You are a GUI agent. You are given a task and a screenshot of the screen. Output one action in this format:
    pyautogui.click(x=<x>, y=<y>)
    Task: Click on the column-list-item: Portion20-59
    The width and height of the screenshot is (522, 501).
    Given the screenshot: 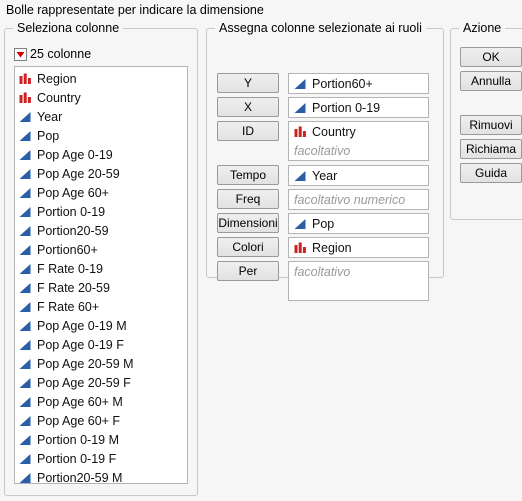 What is the action you would take?
    pyautogui.click(x=101, y=230)
    